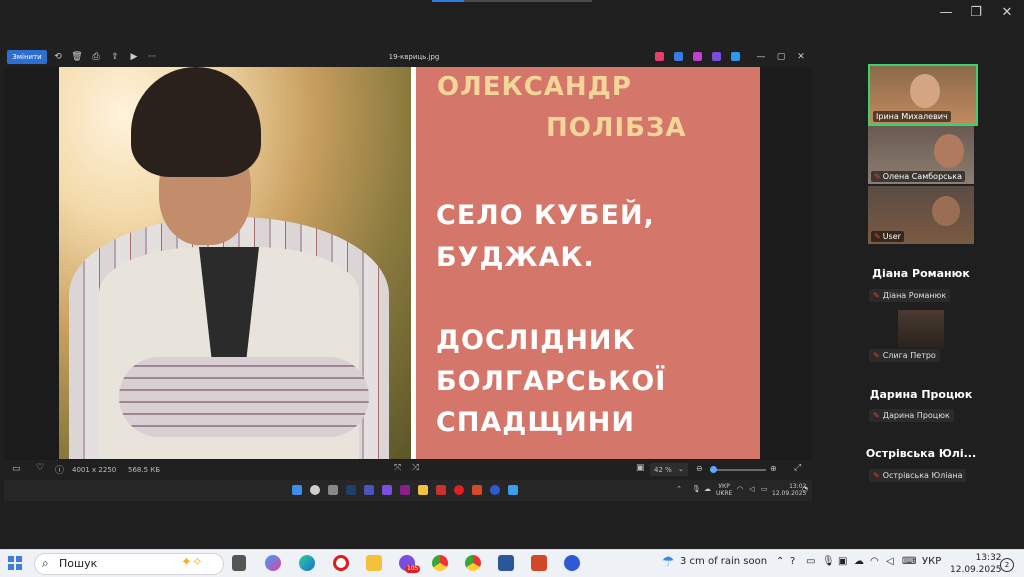 This screenshot has width=1024, height=577. What do you see at coordinates (976, 564) in the screenshot?
I see `clock: 13:32 12.09.2025` at bounding box center [976, 564].